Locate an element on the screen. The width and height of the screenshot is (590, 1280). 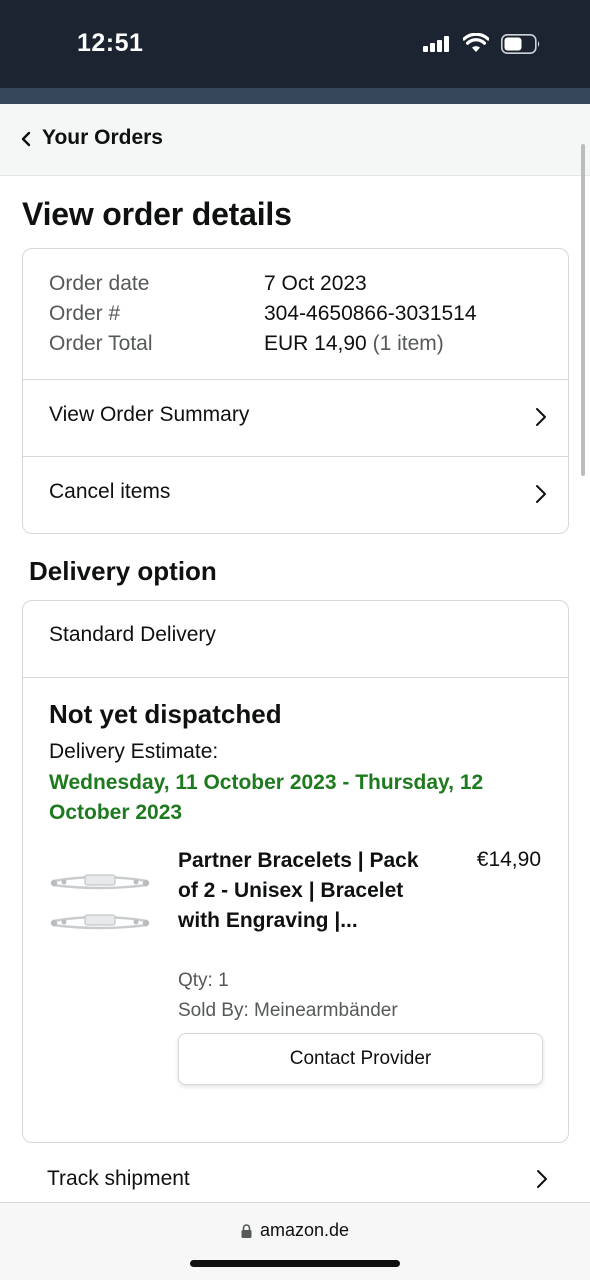
lock-icon is located at coordinates (246, 1231).